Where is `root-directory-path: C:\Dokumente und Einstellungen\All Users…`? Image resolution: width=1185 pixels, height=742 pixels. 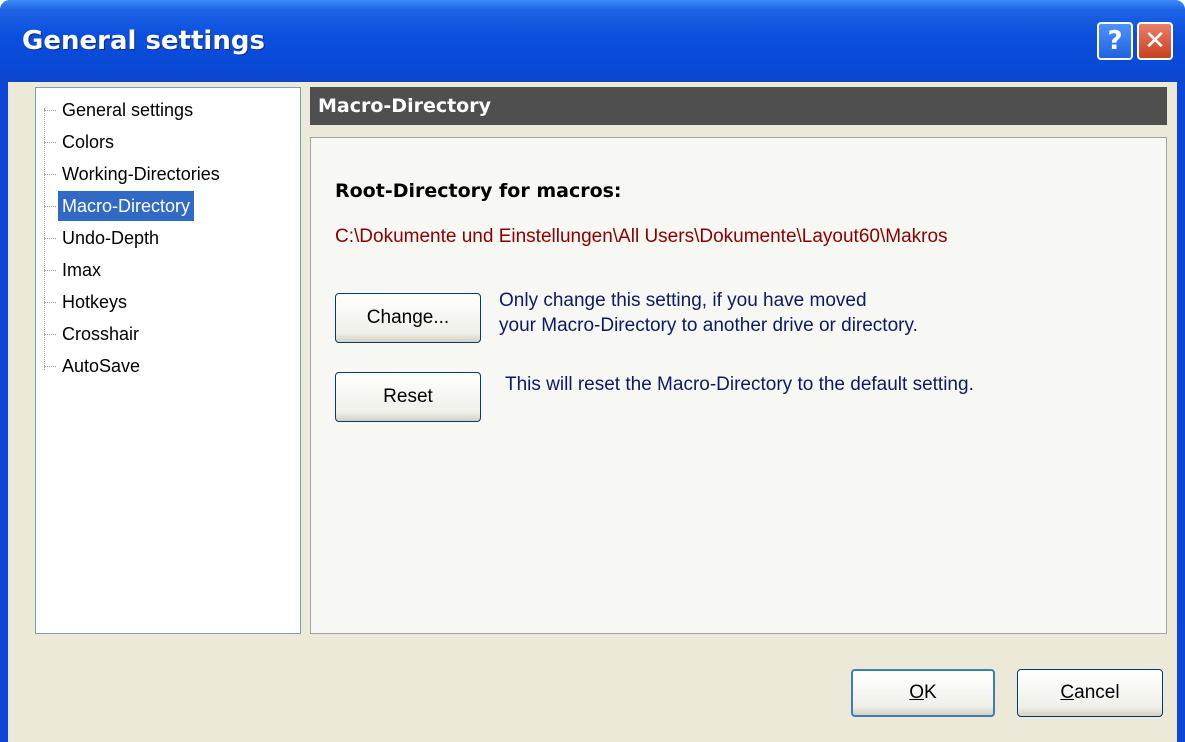
root-directory-path: C:\Dokumente und Einstellungen\All Users… is located at coordinates (641, 236).